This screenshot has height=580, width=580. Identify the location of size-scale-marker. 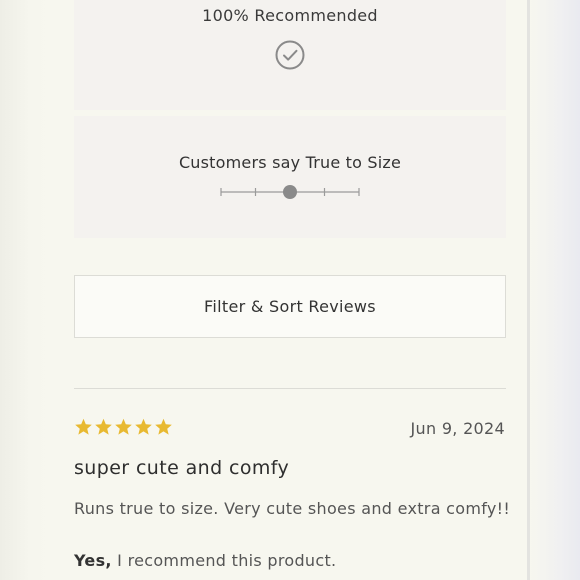
(290, 192).